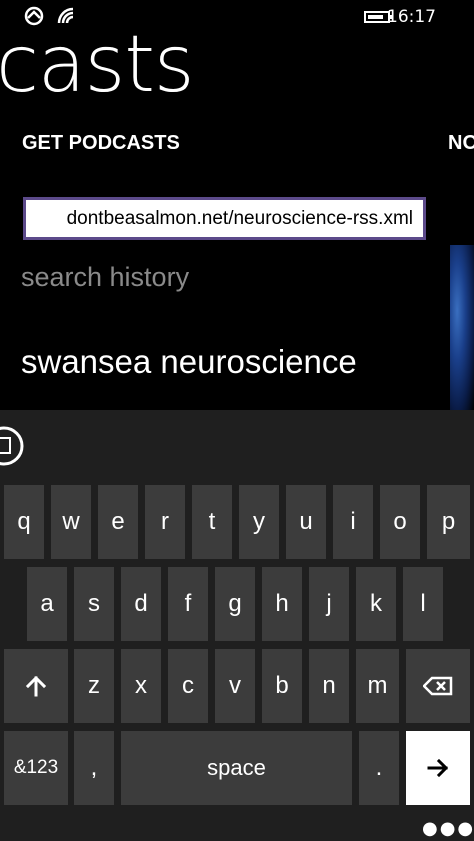  I want to click on key-w: w, so click(71, 522).